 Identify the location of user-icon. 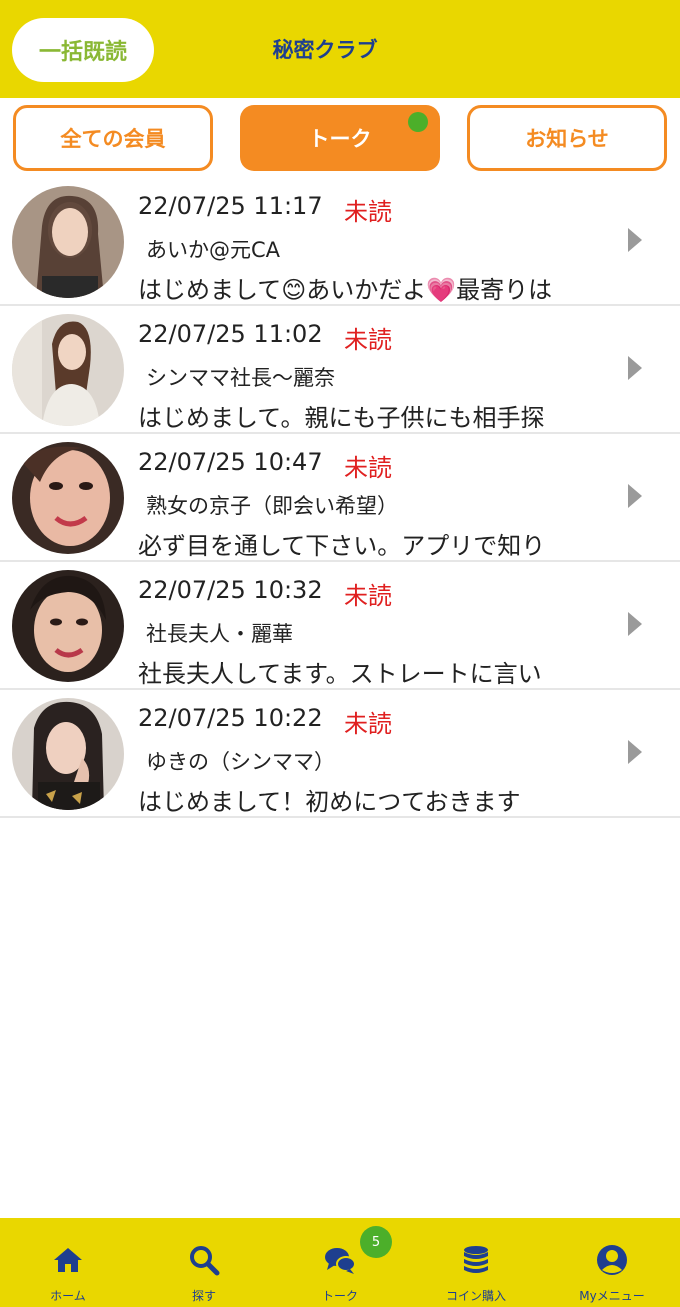
(612, 1260).